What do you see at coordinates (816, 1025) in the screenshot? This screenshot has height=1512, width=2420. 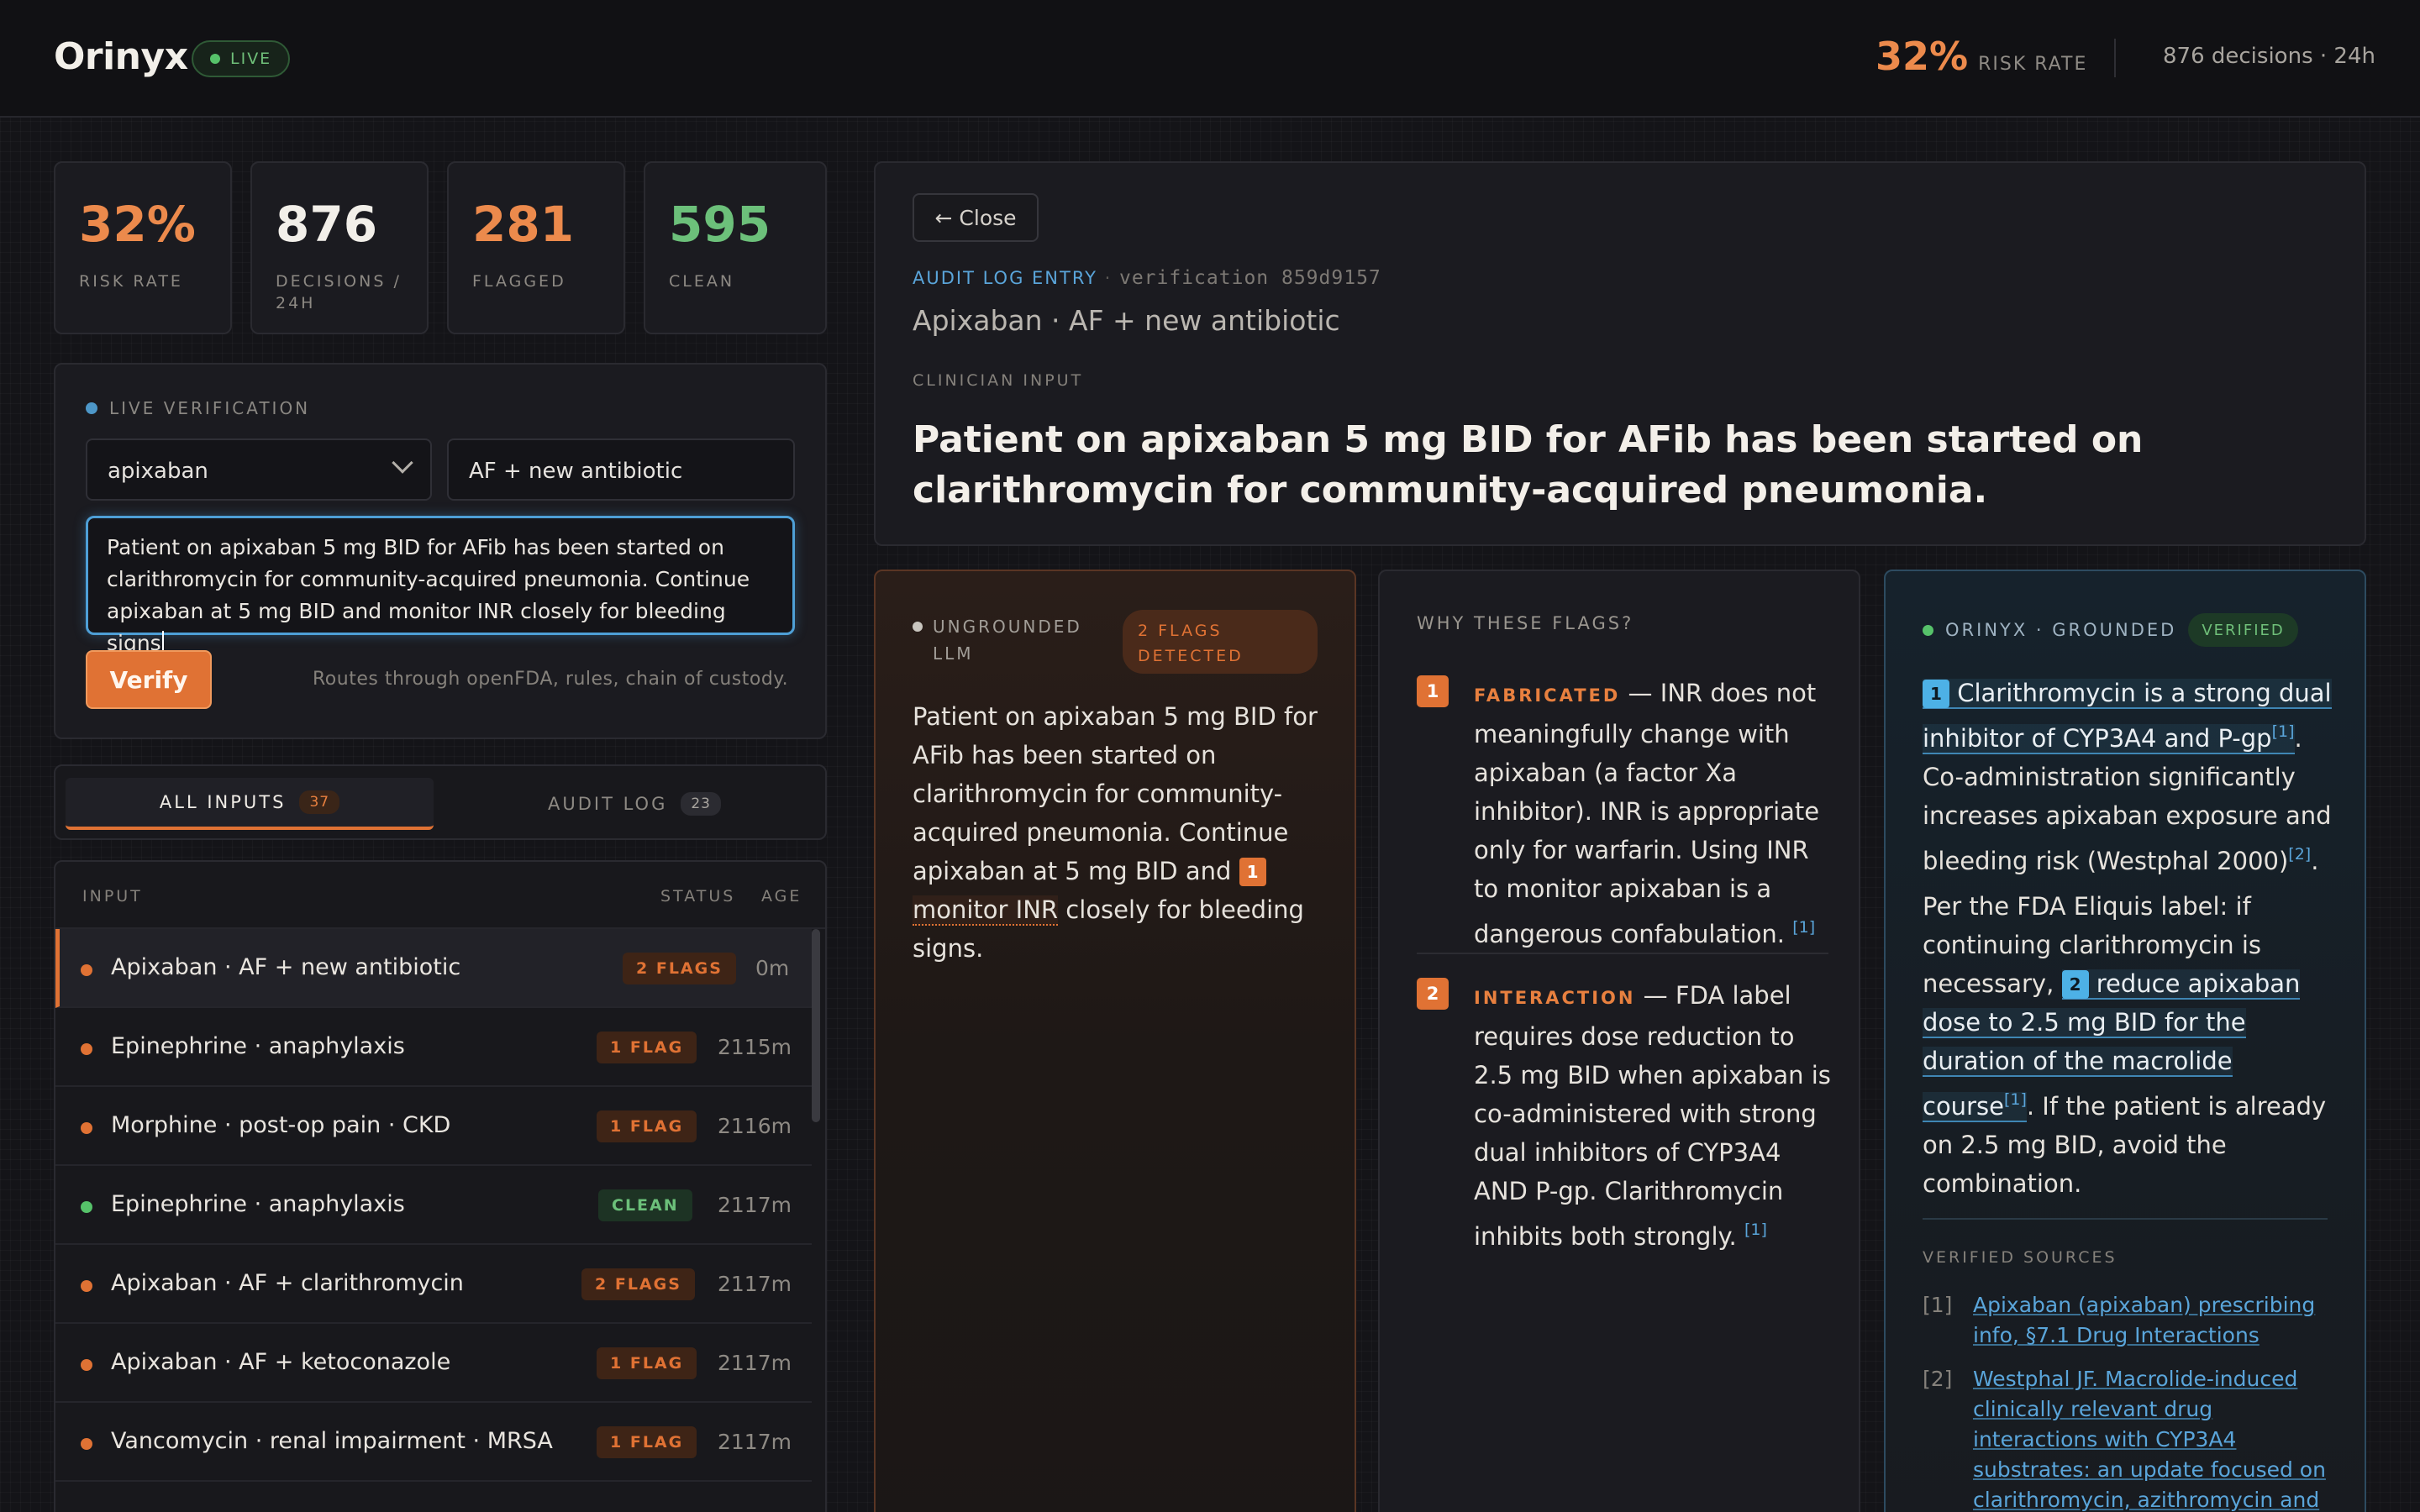 I see `list-scrollbar` at bounding box center [816, 1025].